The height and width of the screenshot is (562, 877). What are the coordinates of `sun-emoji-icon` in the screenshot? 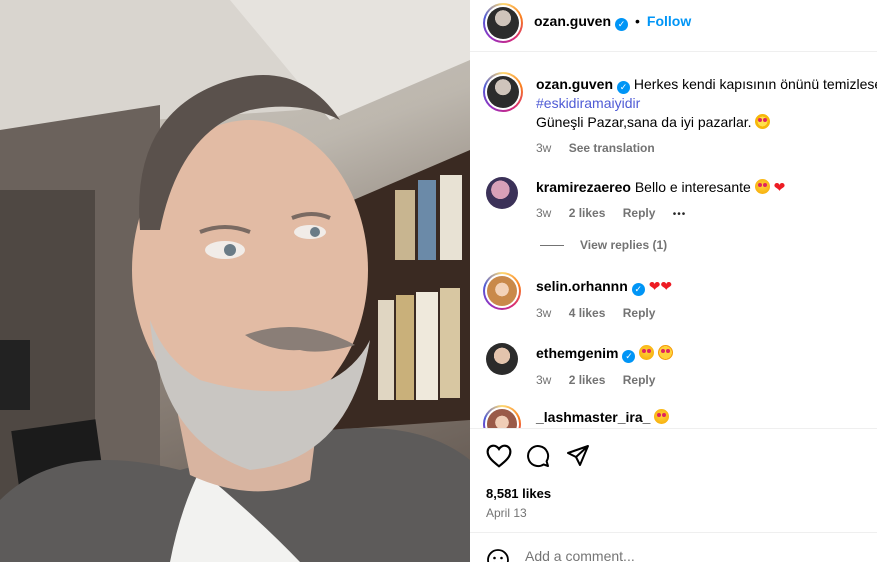 It's located at (763, 121).